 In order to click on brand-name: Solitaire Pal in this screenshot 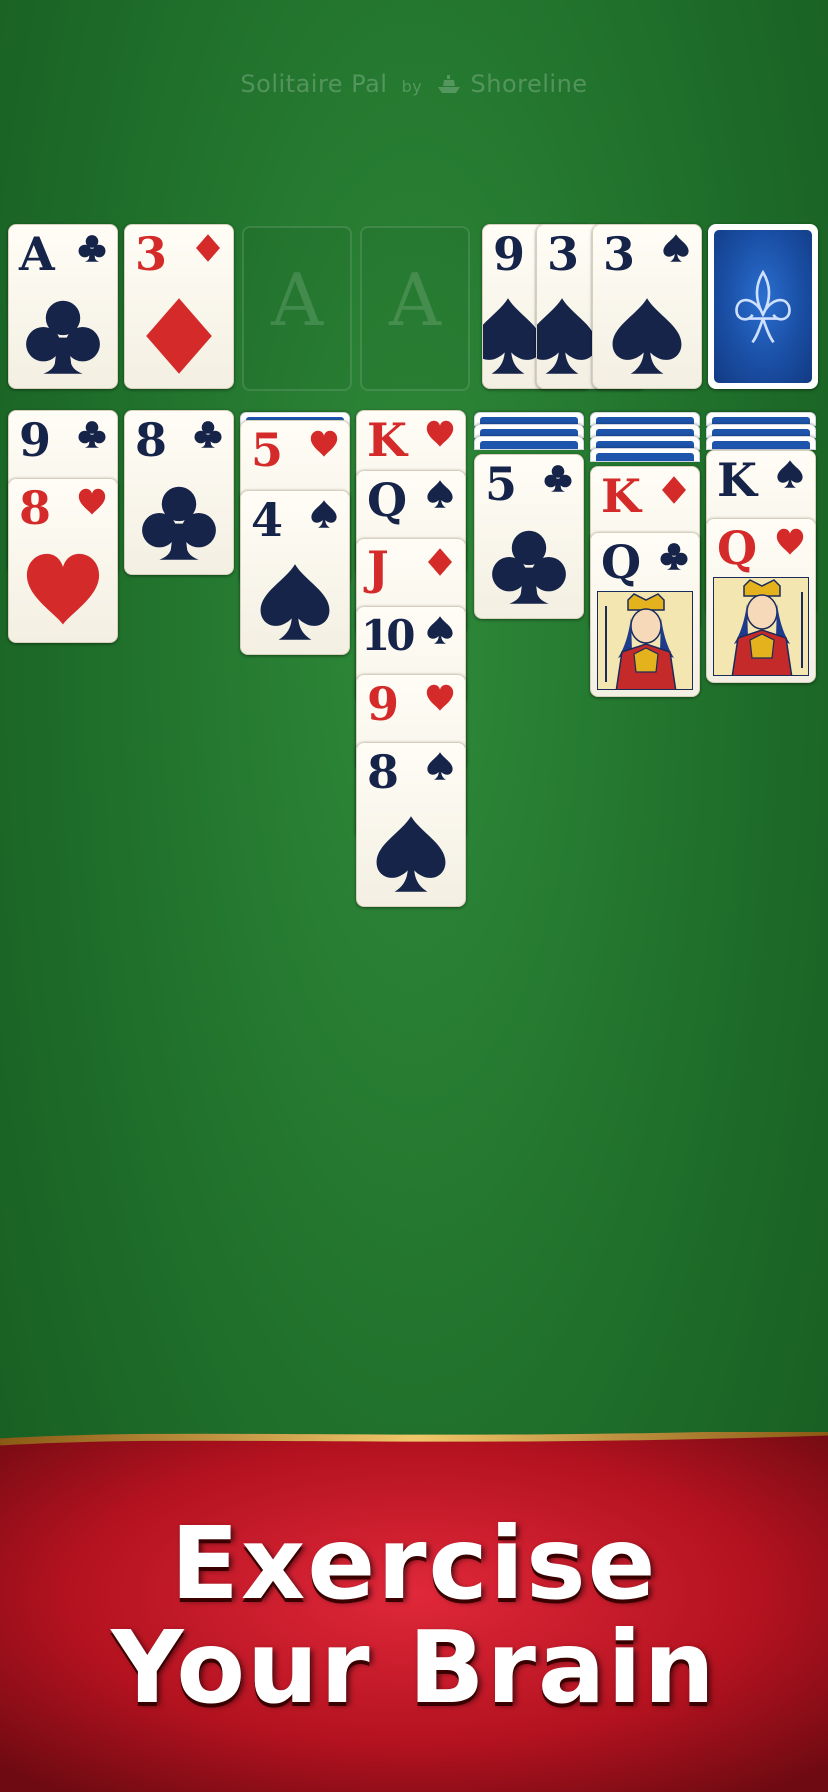, I will do `click(314, 84)`.